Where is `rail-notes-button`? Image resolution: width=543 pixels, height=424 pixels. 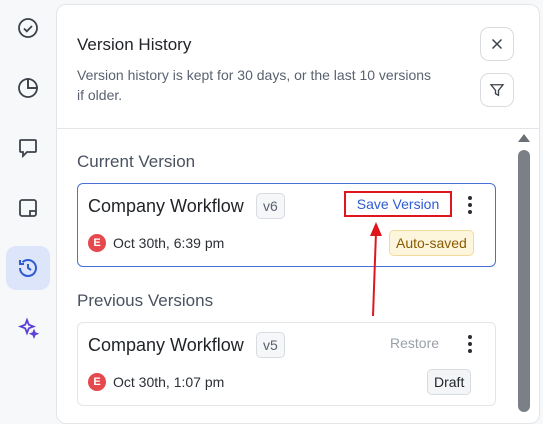
rail-notes-button is located at coordinates (28, 208).